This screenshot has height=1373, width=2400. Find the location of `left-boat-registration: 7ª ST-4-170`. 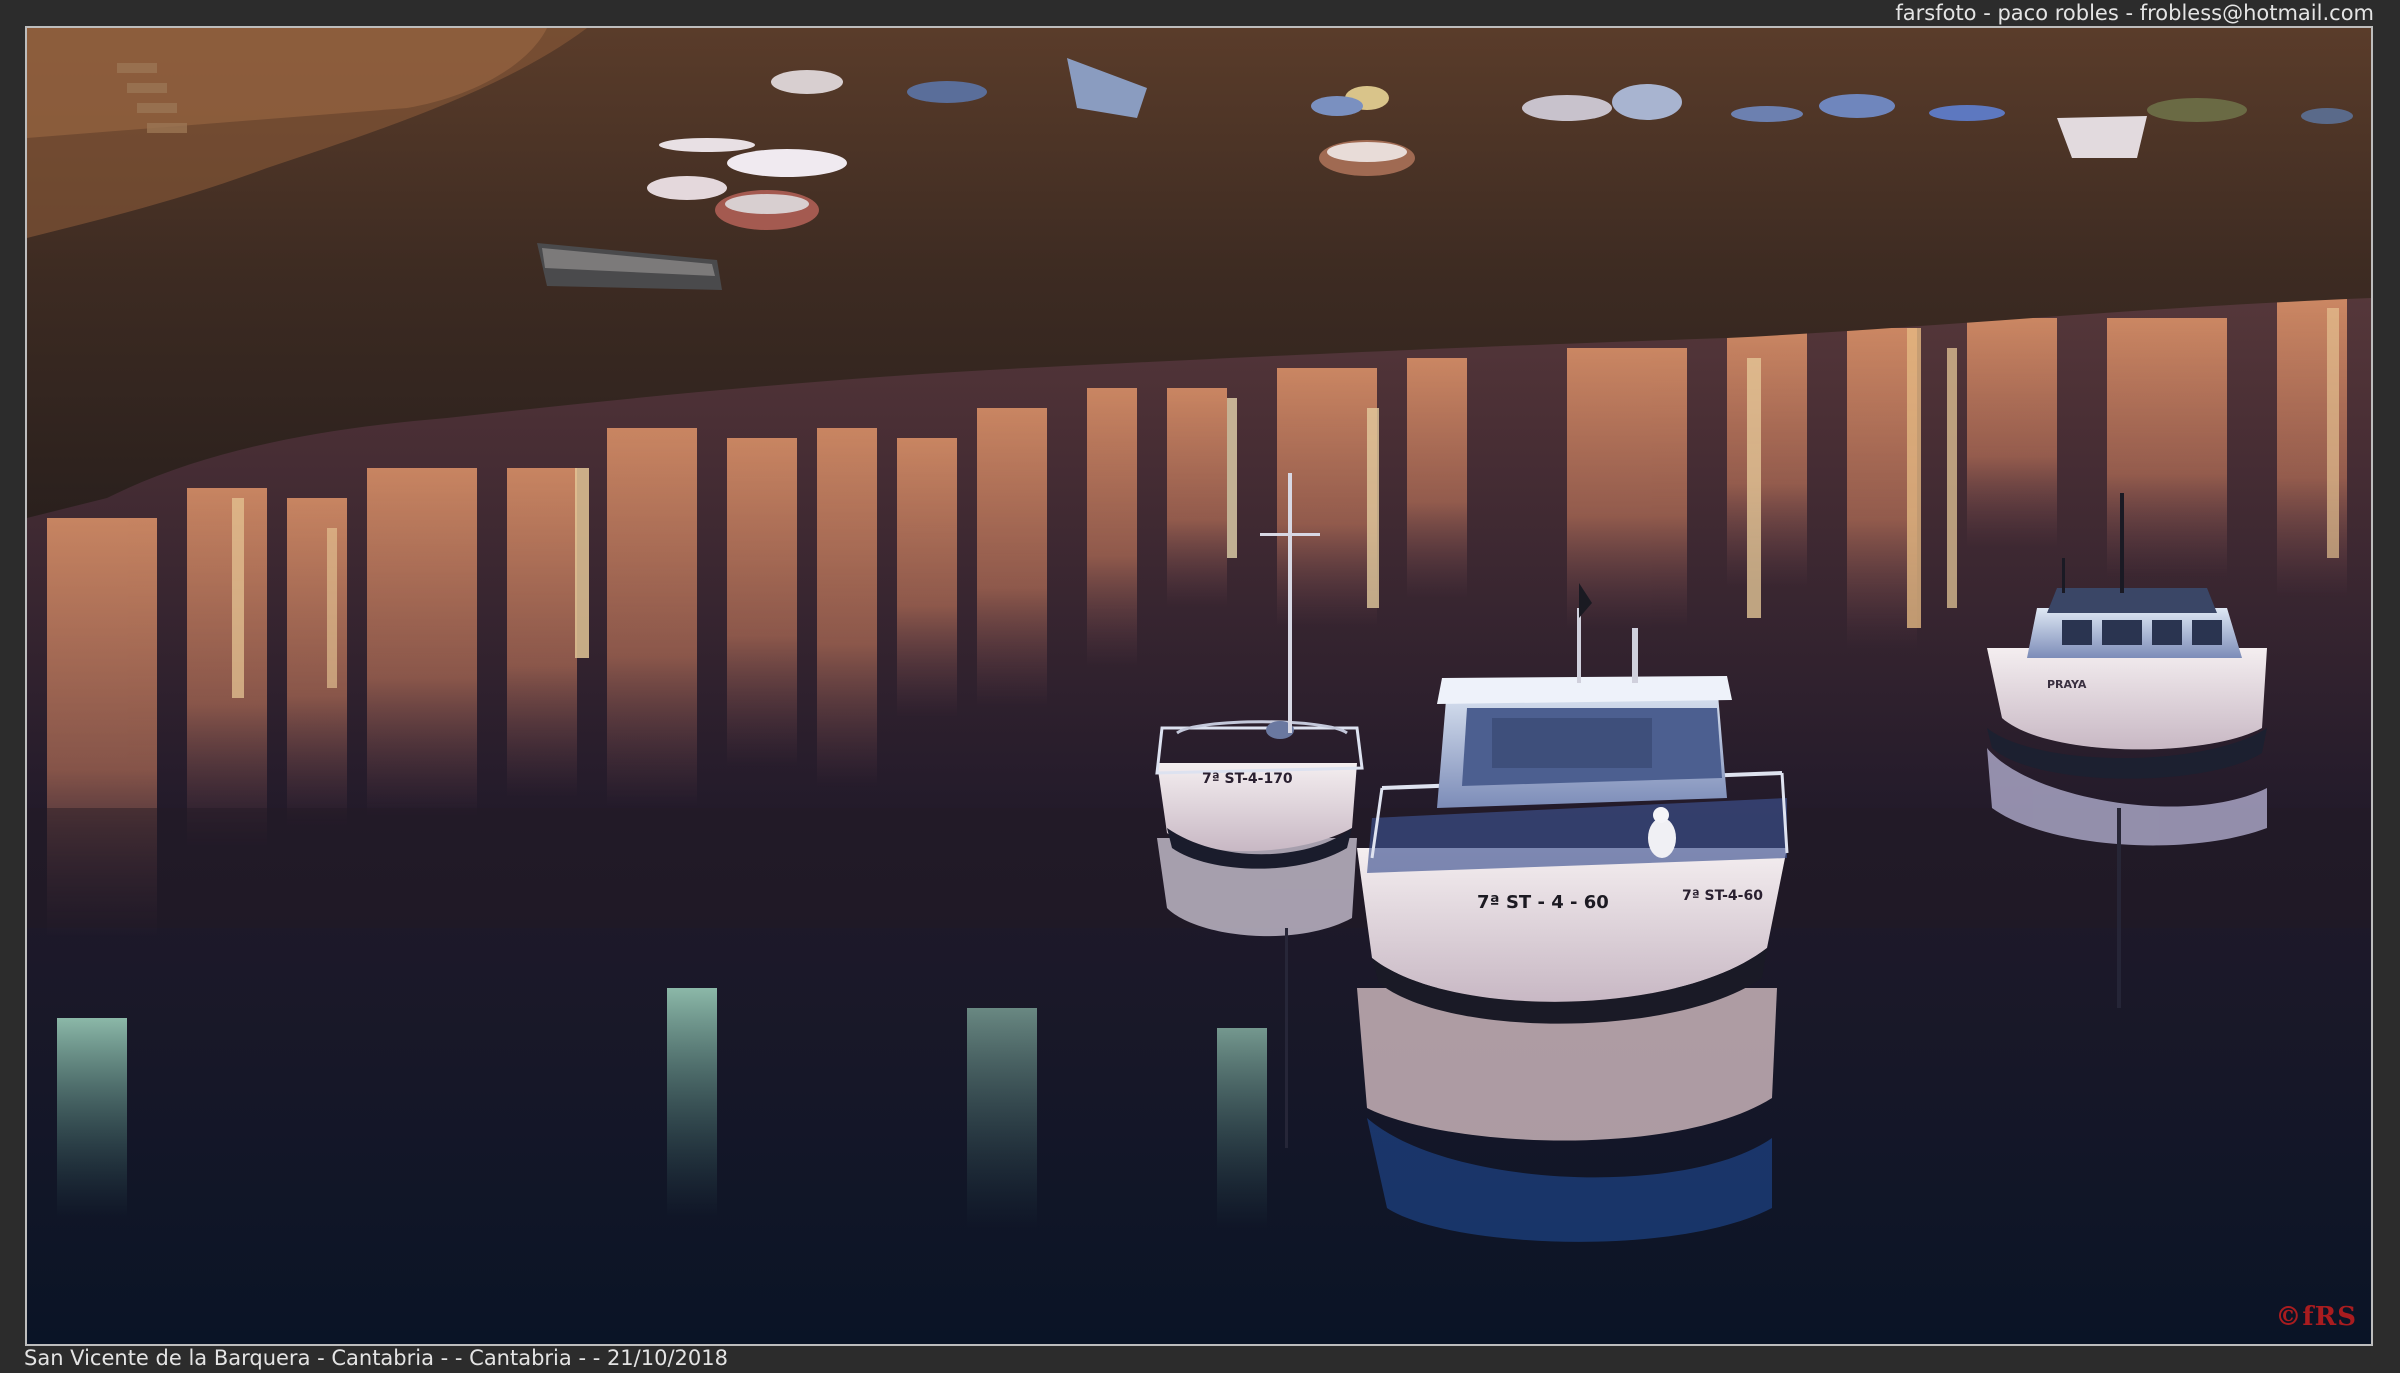

left-boat-registration: 7ª ST-4-170 is located at coordinates (1247, 779).